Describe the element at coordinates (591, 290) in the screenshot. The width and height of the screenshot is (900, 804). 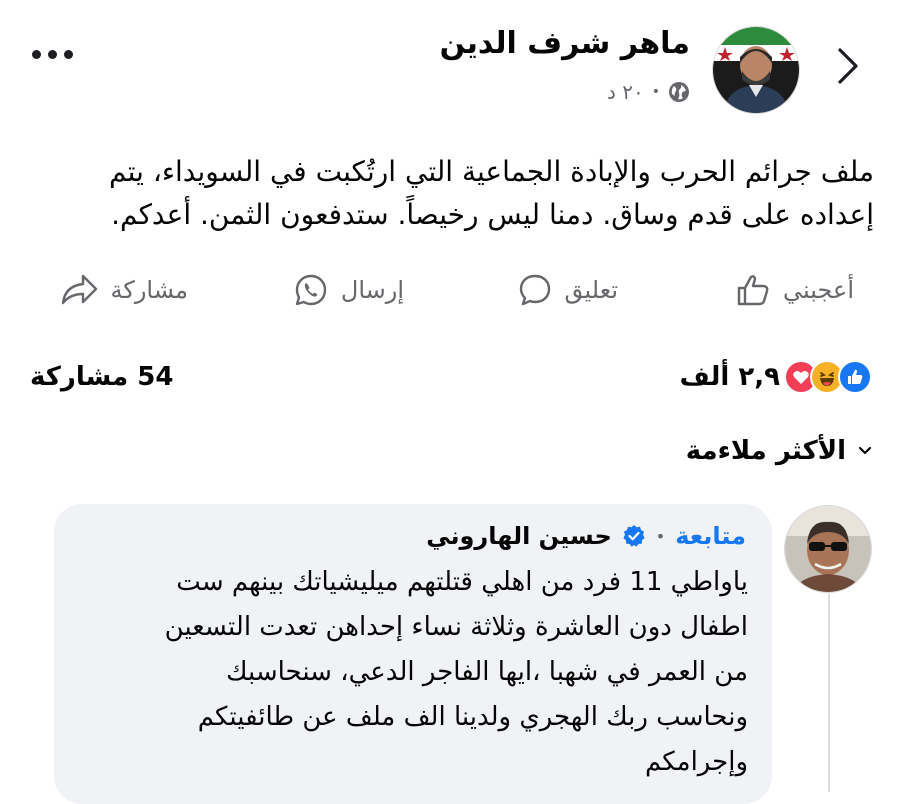
I see `comment-label: تعليق` at that location.